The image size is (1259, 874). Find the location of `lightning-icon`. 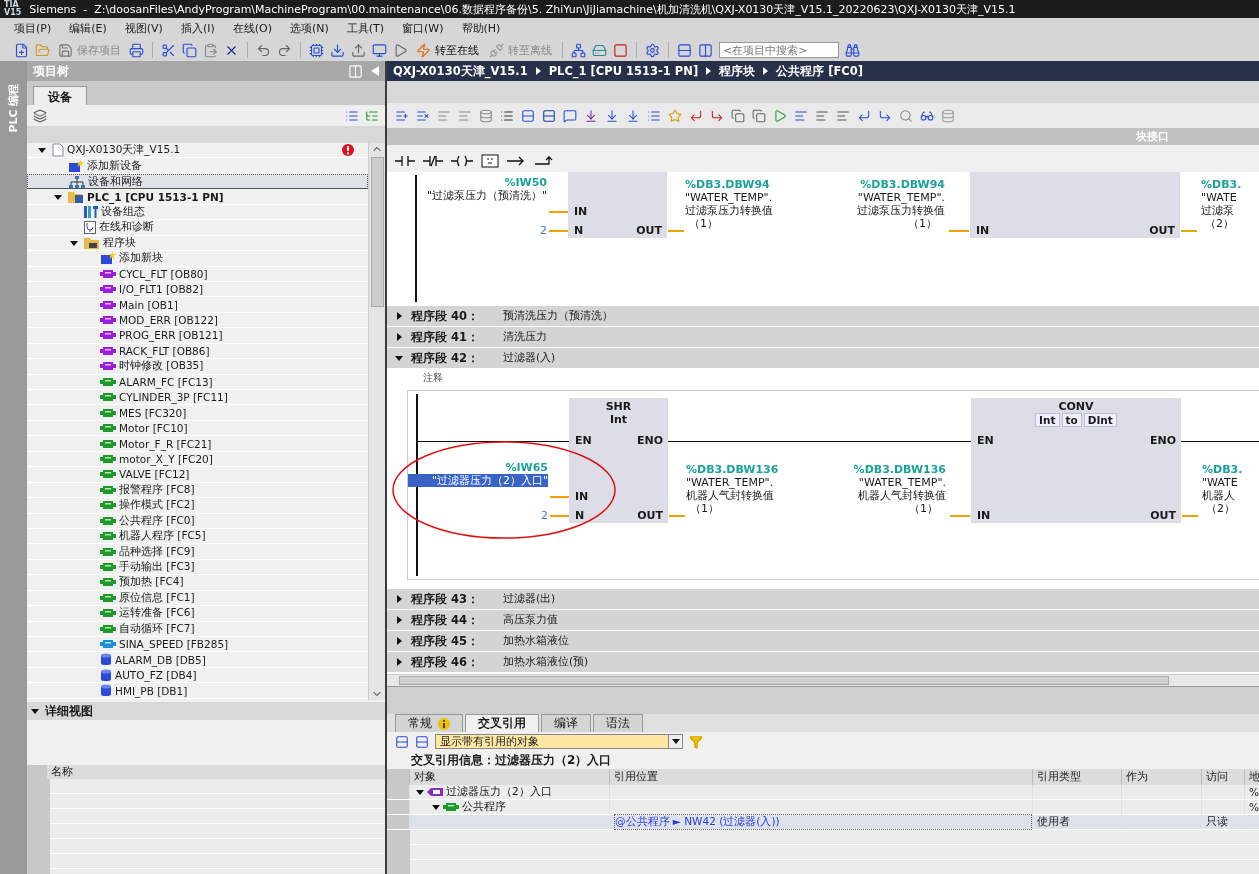

lightning-icon is located at coordinates (423, 50).